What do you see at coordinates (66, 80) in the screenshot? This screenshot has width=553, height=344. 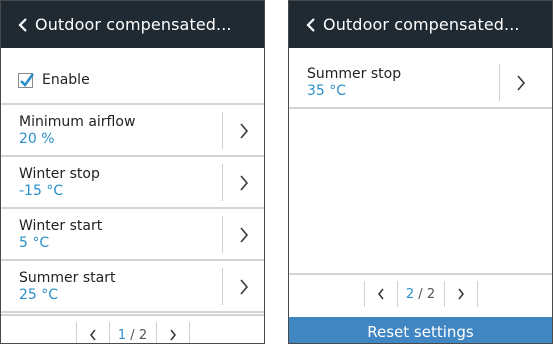 I see `enable-label: Enable` at bounding box center [66, 80].